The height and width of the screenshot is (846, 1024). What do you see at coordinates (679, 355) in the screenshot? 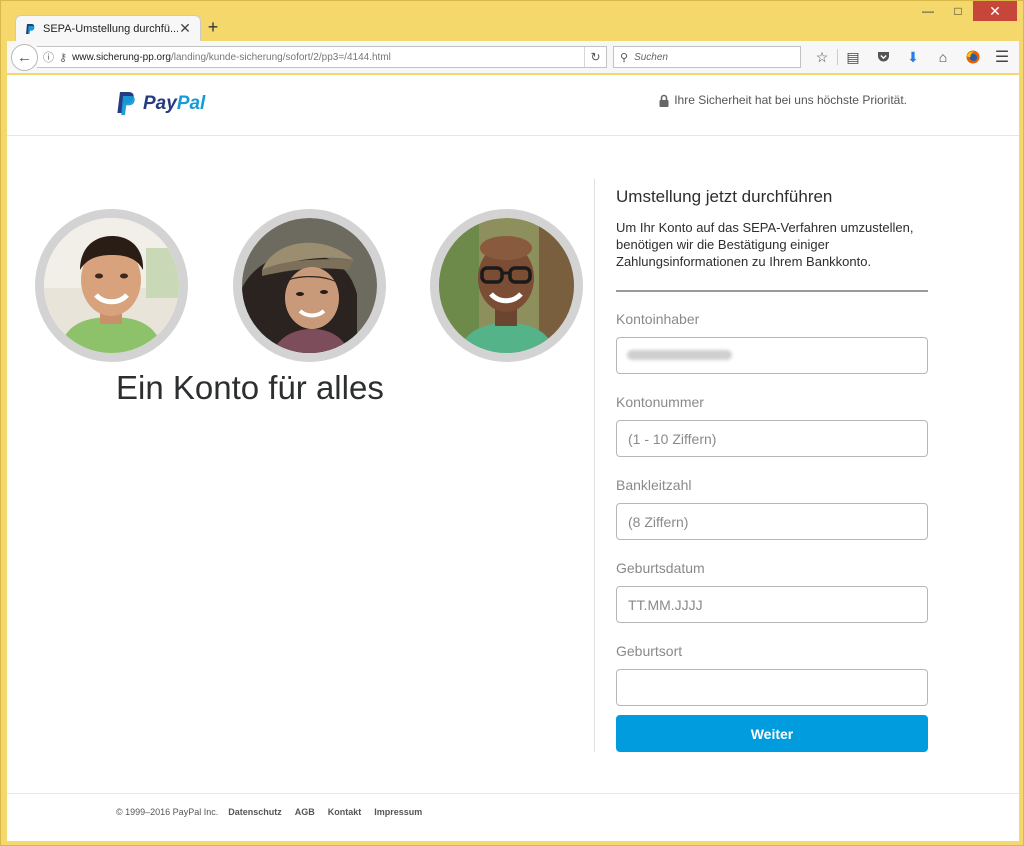
I see `blurred-value` at bounding box center [679, 355].